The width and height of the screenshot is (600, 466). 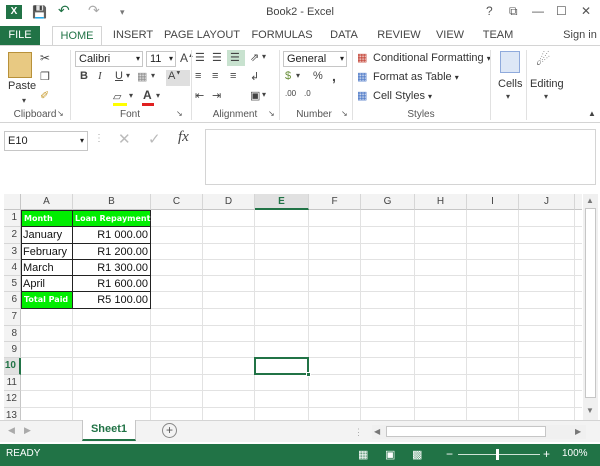 I want to click on cell-b4: R1 300.00, so click(x=110, y=268).